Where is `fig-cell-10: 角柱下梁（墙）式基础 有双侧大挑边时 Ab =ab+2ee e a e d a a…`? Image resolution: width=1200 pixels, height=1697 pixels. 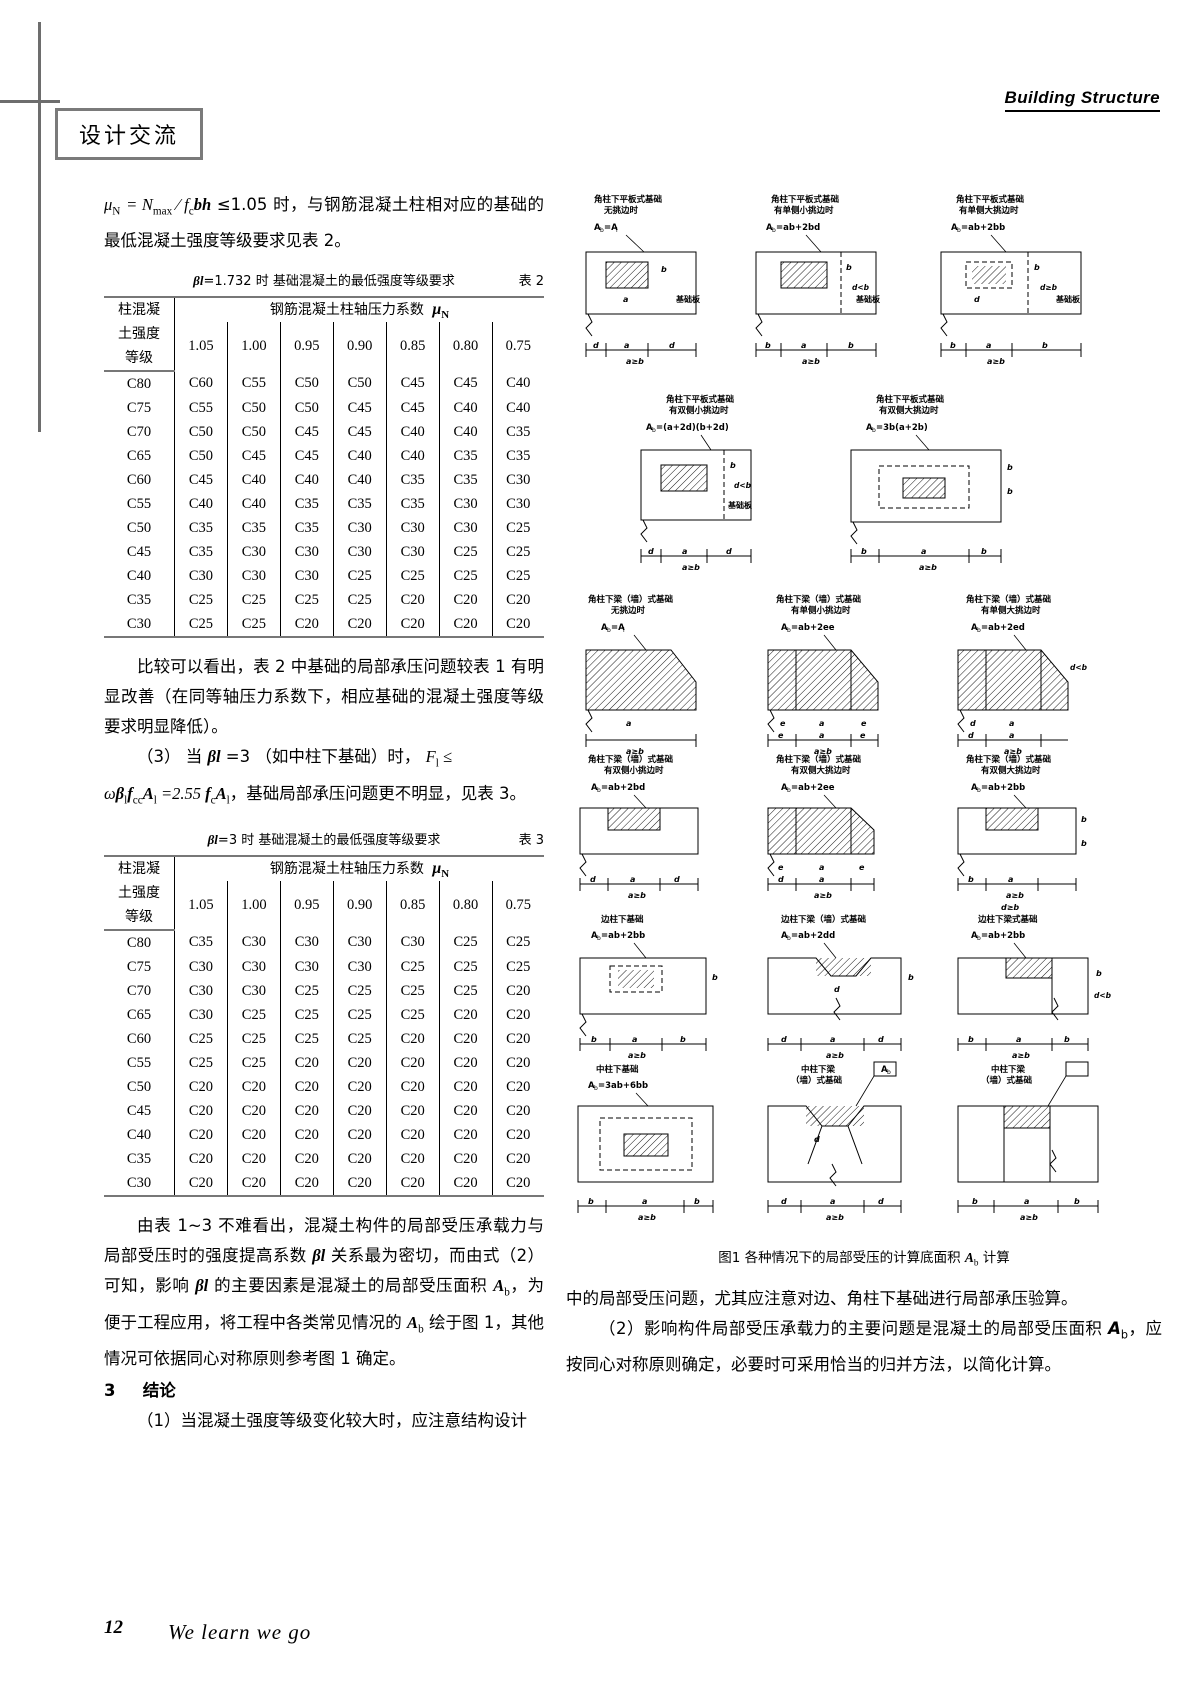
fig-cell-10: 角柱下梁（墙）式基础 有双侧大挑边时 Ab =ab+2ee e a e d a a… is located at coordinates (821, 827).